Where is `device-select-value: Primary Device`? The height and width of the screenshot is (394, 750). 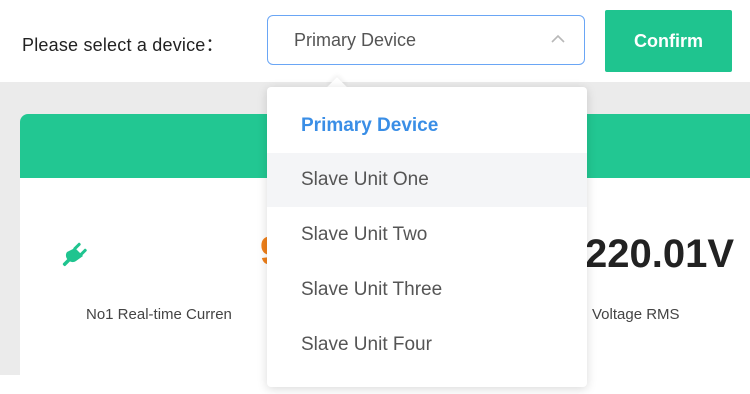
device-select-value: Primary Device is located at coordinates (355, 40).